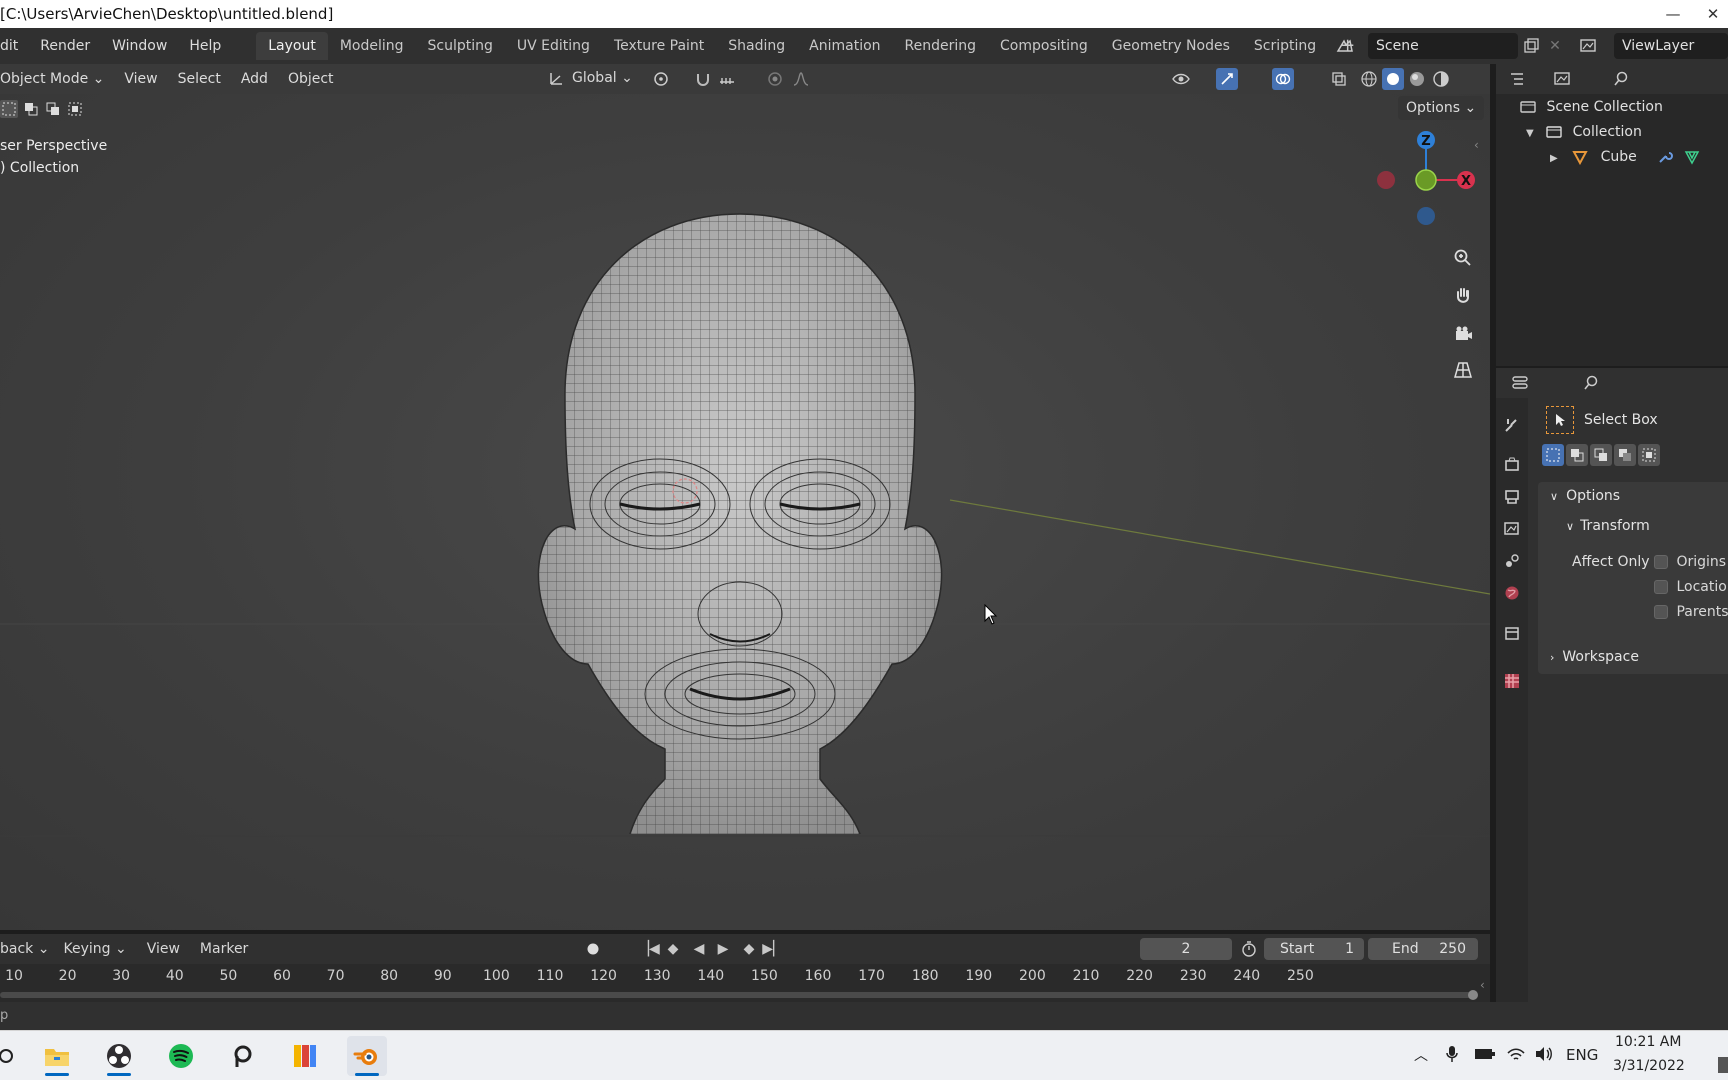 This screenshot has width=1728, height=1080. I want to click on end-frame-field: End 250, so click(1423, 949).